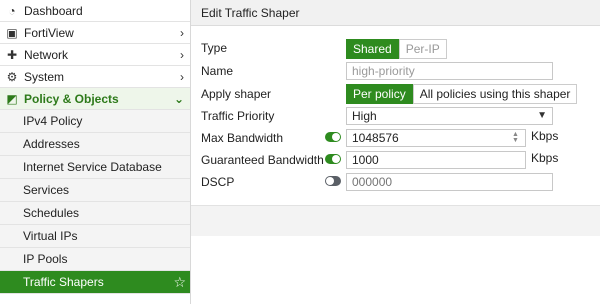 The width and height of the screenshot is (600, 304). I want to click on sidebar-subitem-virtual-ips: Virtual IPs, so click(95, 236).